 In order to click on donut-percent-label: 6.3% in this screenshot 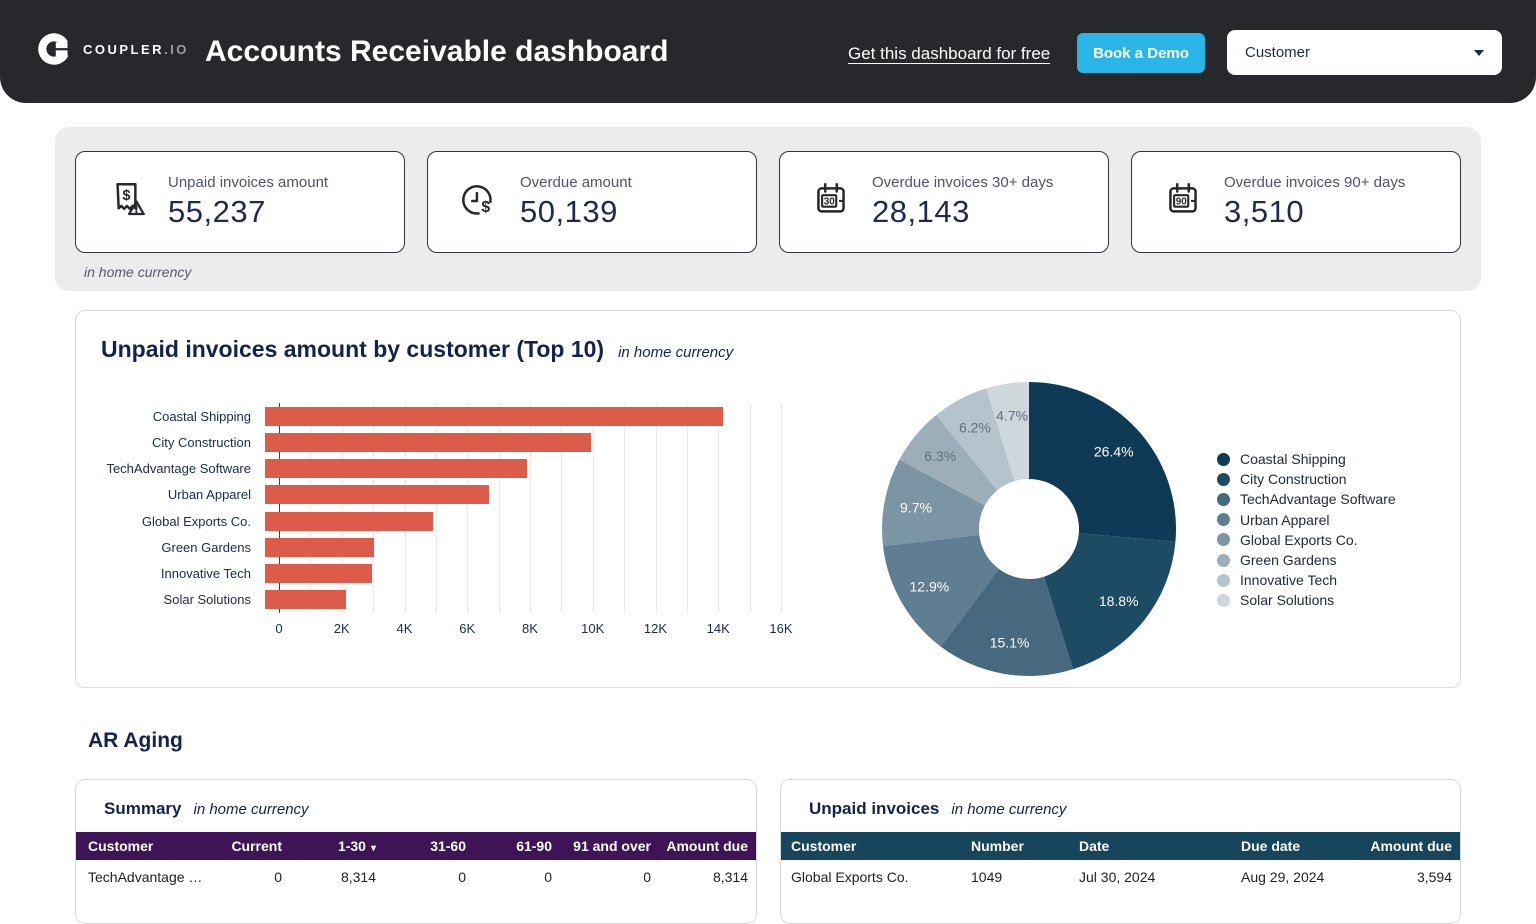, I will do `click(940, 456)`.